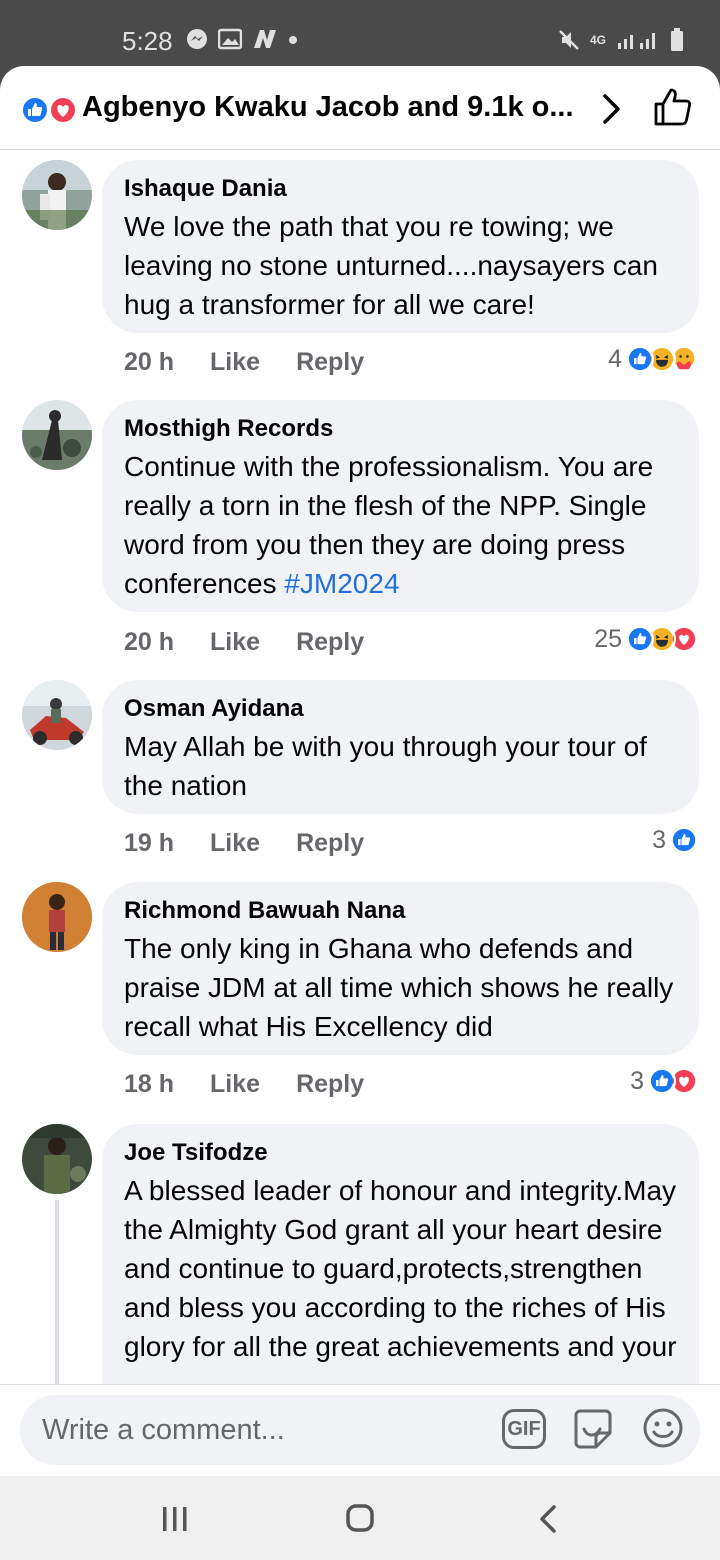 This screenshot has height=1560, width=720. What do you see at coordinates (615, 358) in the screenshot?
I see `reaction-count: 4` at bounding box center [615, 358].